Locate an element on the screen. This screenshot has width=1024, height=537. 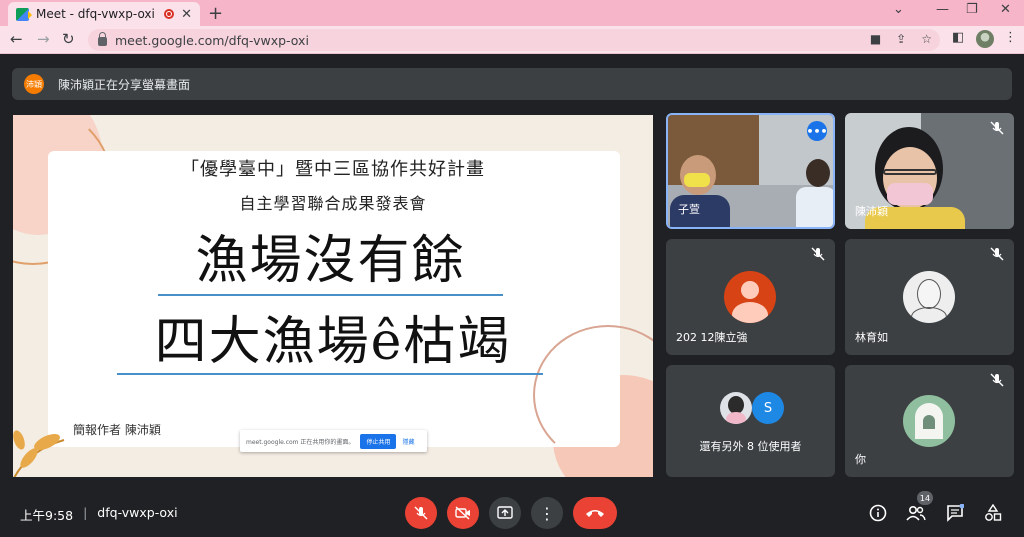
browser-tab: Meet - dfq-vwxp-oxi ✕ is located at coordinates (104, 14).